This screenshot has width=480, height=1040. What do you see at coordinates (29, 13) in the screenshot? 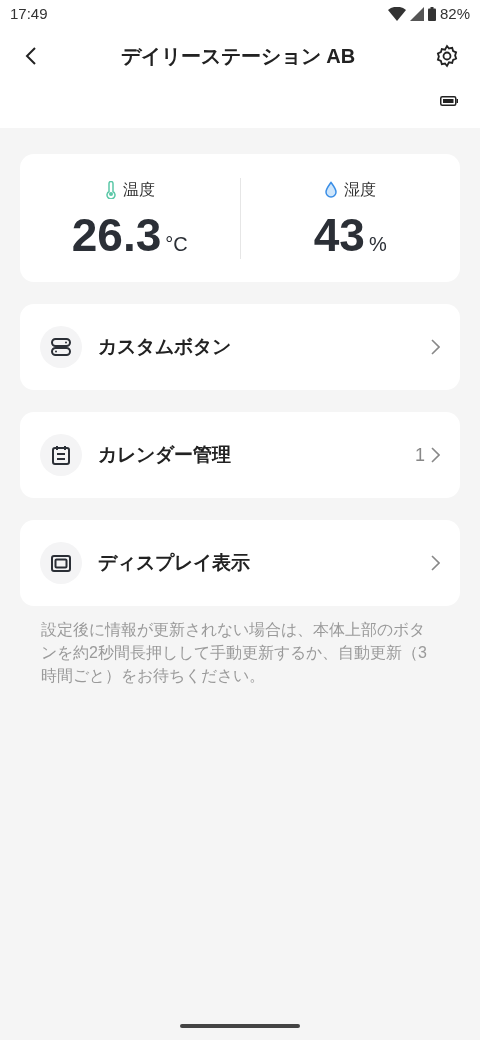
I see `status-time: 17:49` at bounding box center [29, 13].